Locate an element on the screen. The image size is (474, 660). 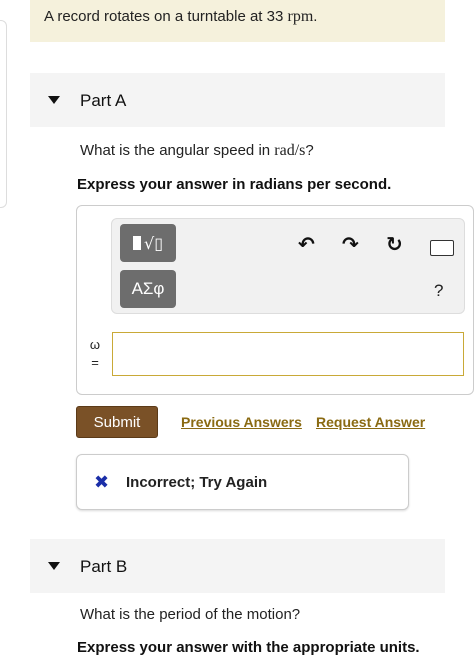
answer-input is located at coordinates (288, 354).